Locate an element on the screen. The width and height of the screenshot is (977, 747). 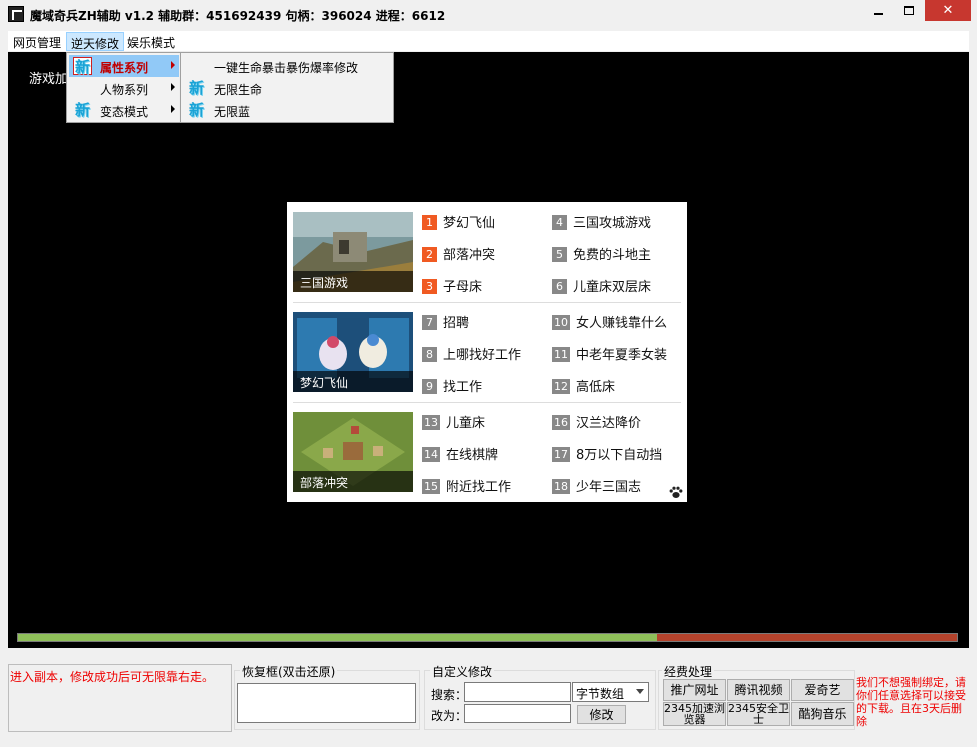
ad-thumbnail-fantasy-immortal: 梦幻飞仙 is located at coordinates (353, 352).